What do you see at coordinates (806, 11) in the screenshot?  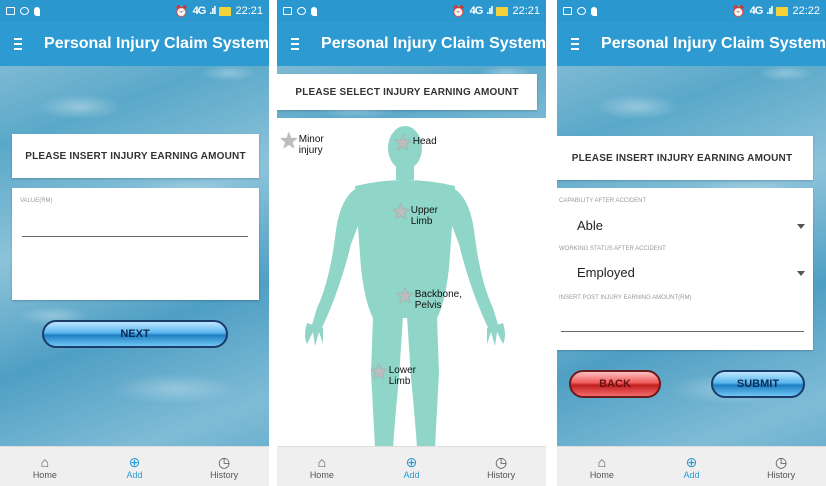 I see `clock: 22:22` at bounding box center [806, 11].